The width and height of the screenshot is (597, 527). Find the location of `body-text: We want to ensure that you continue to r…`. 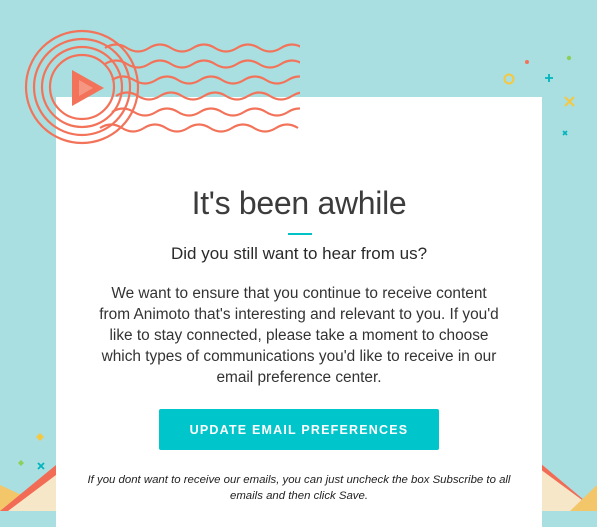

body-text: We want to ensure that you continue to r… is located at coordinates (299, 335).